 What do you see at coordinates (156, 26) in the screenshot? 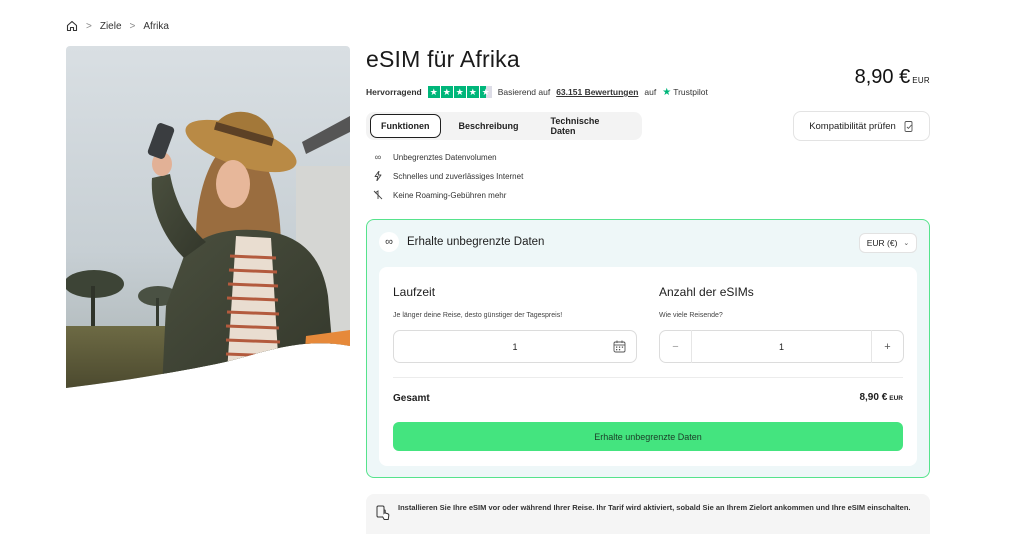
I see `breadcrumb-item-afrika: Afrika` at bounding box center [156, 26].